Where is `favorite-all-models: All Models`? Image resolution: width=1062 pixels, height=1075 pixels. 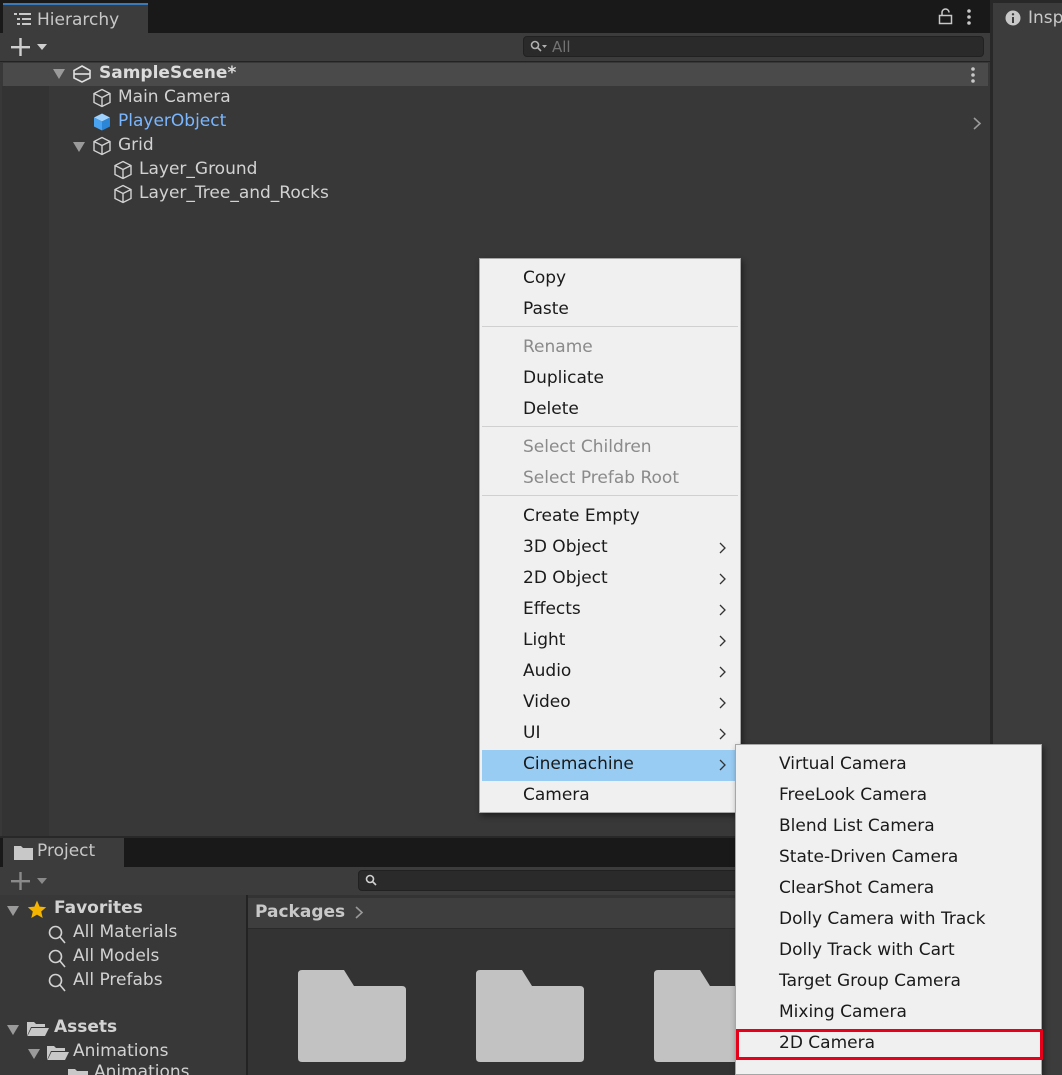
favorite-all-models: All Models is located at coordinates (147, 958).